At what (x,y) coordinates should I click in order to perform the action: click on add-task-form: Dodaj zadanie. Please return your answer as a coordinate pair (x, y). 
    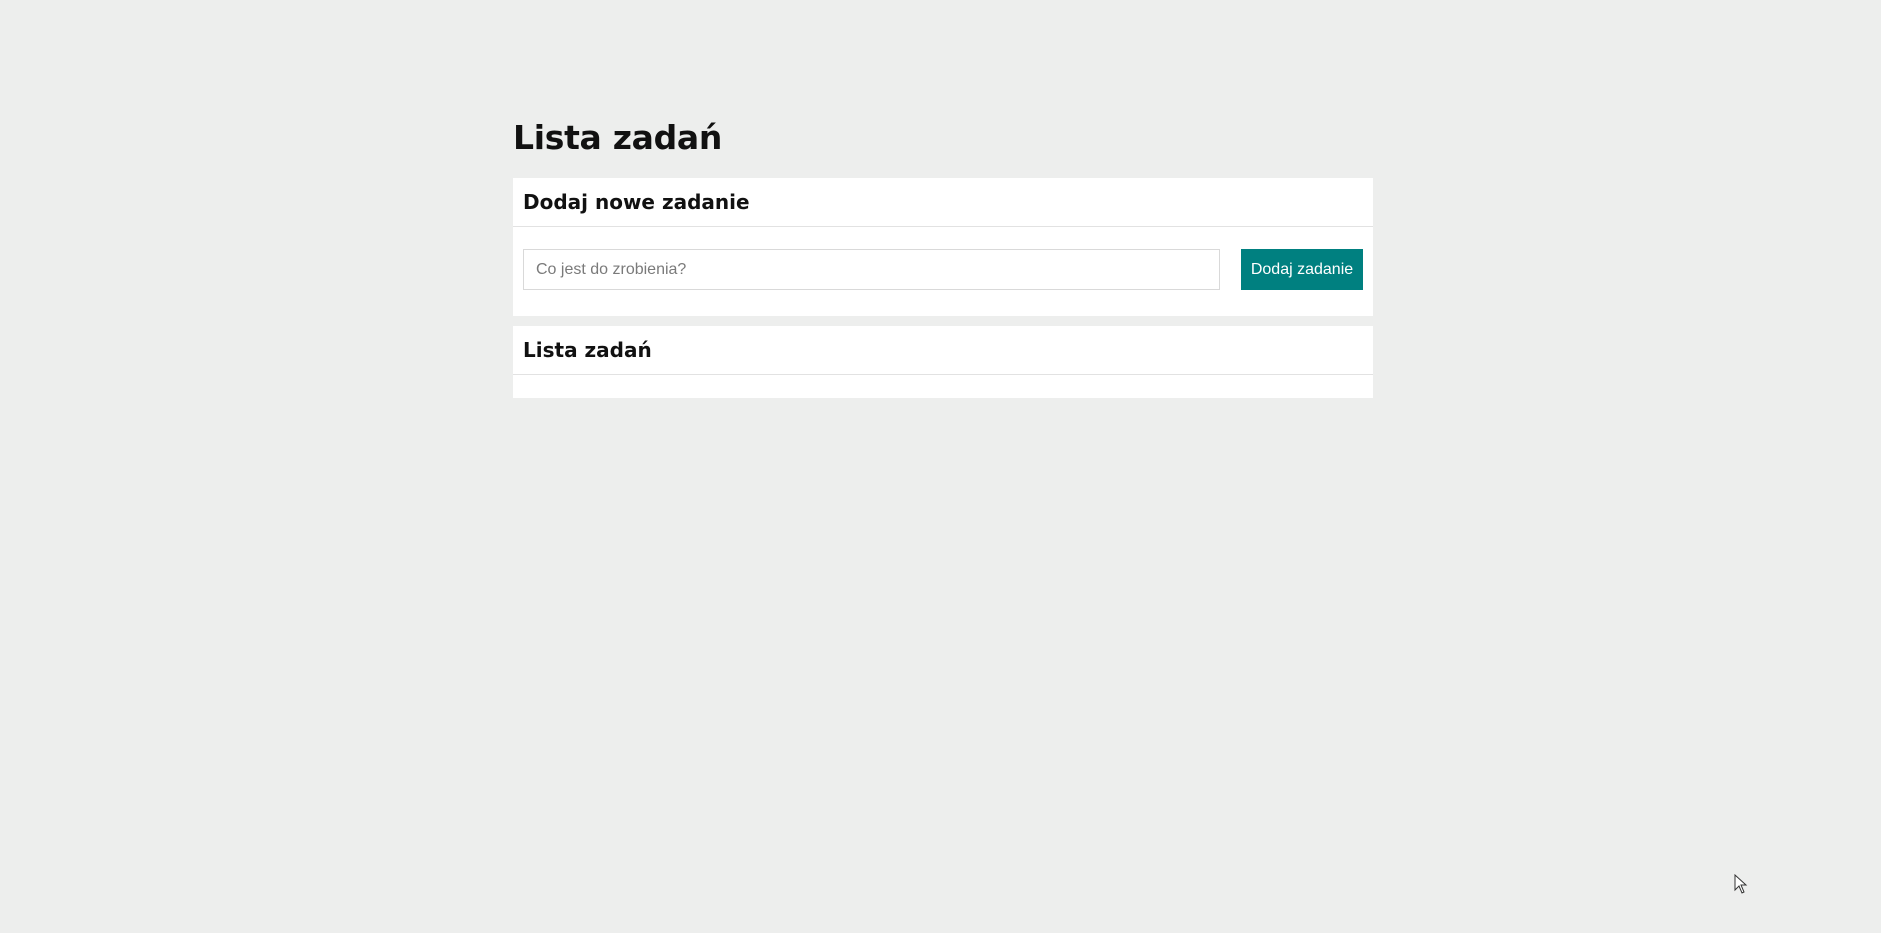
    Looking at the image, I should click on (943, 269).